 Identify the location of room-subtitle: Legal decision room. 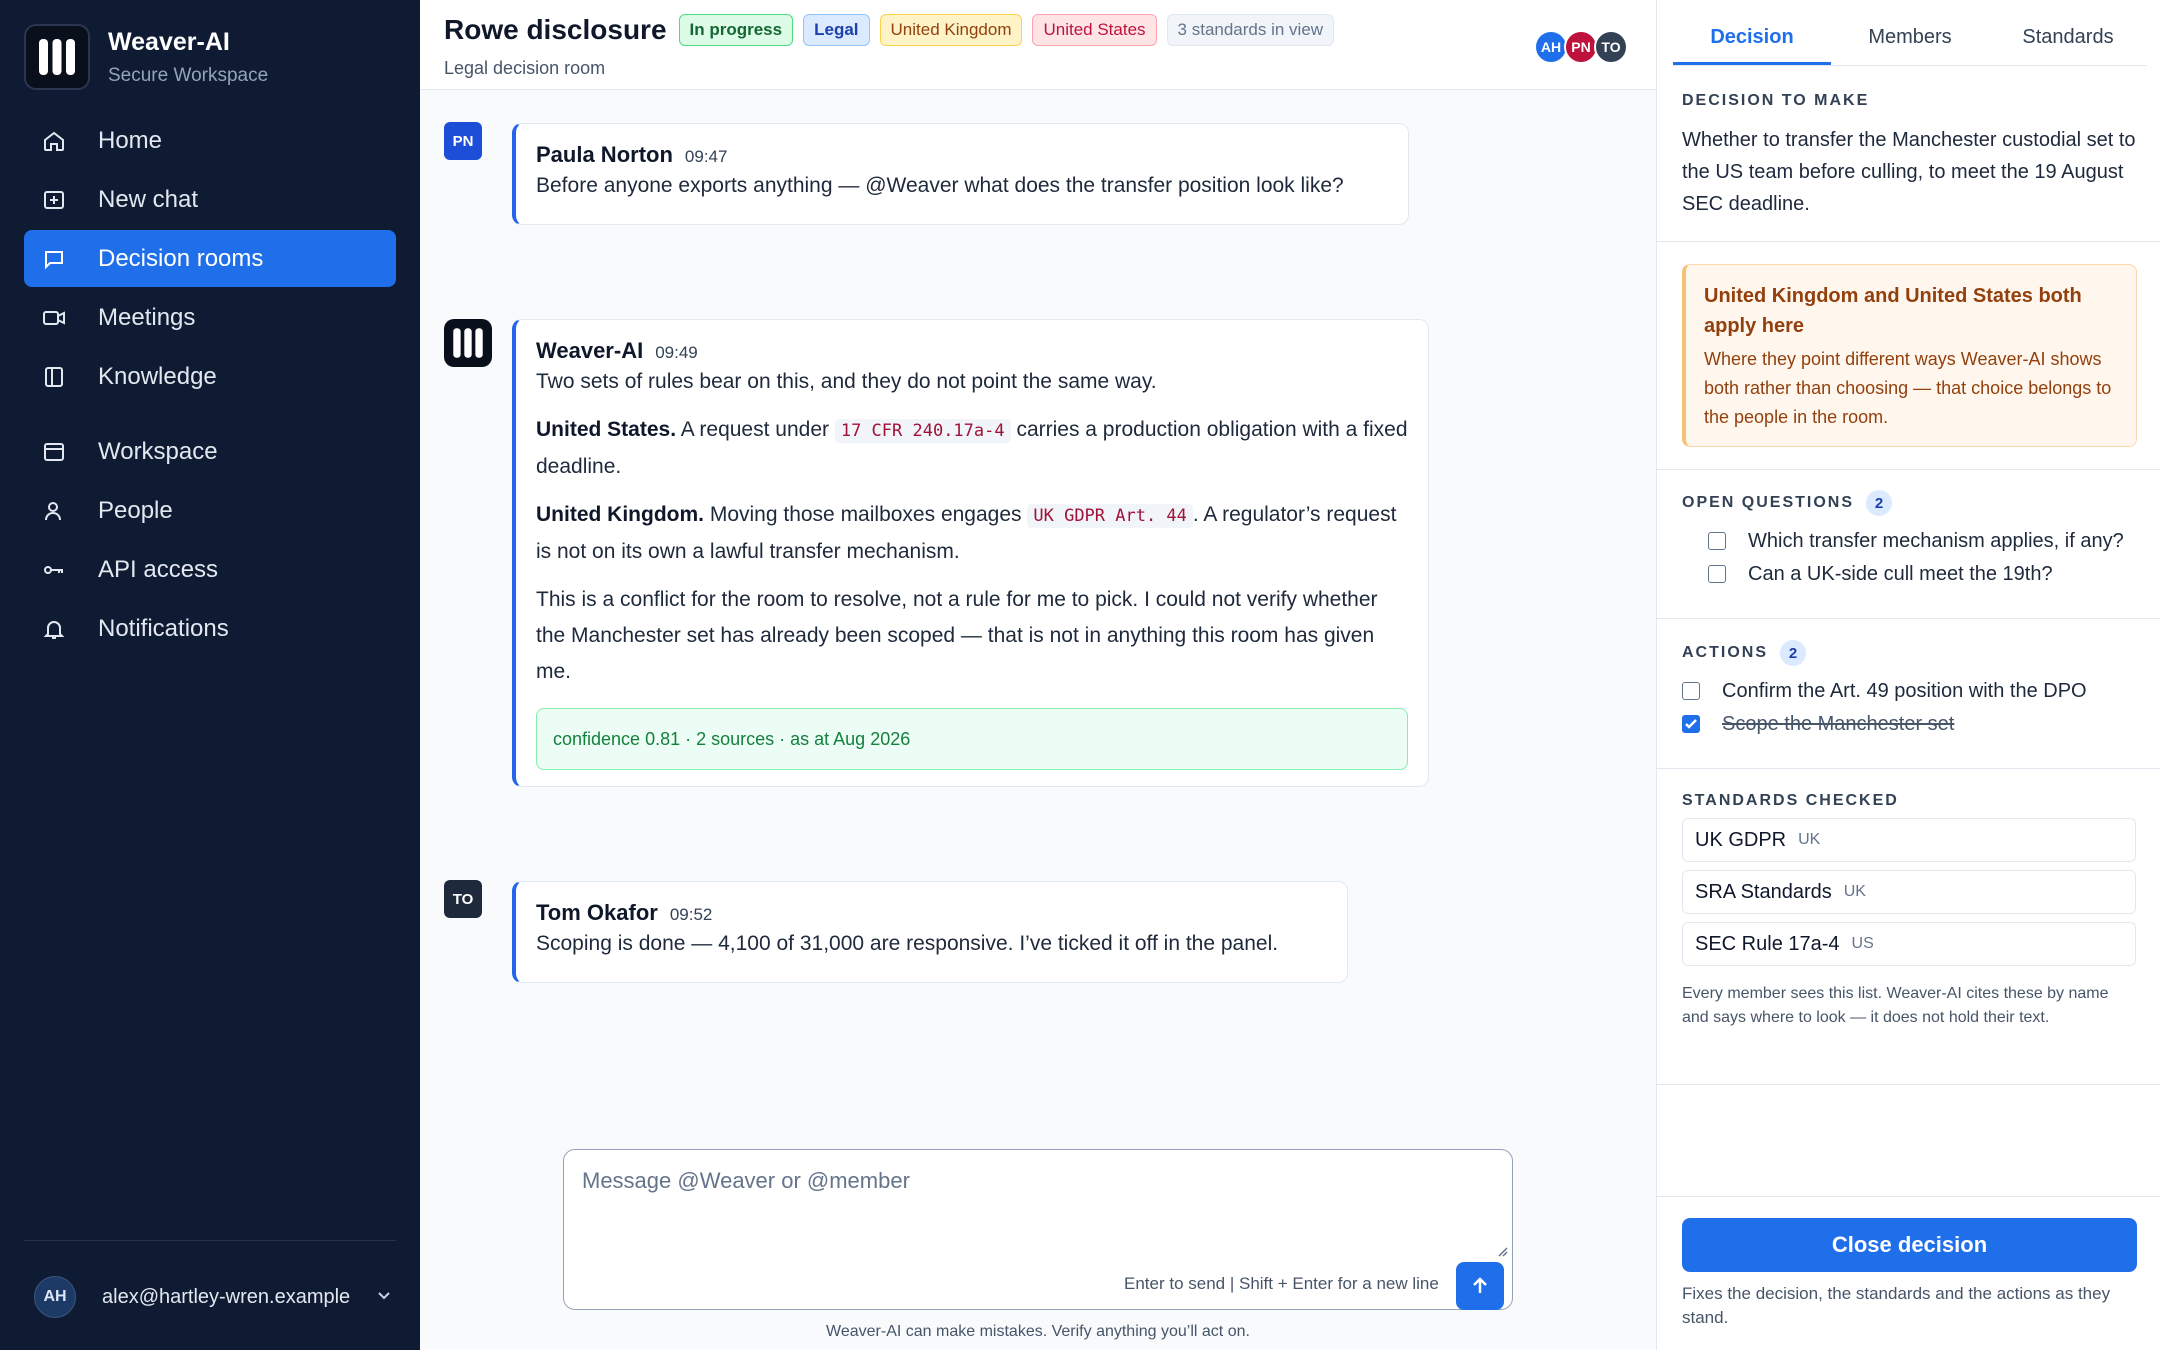
(525, 68).